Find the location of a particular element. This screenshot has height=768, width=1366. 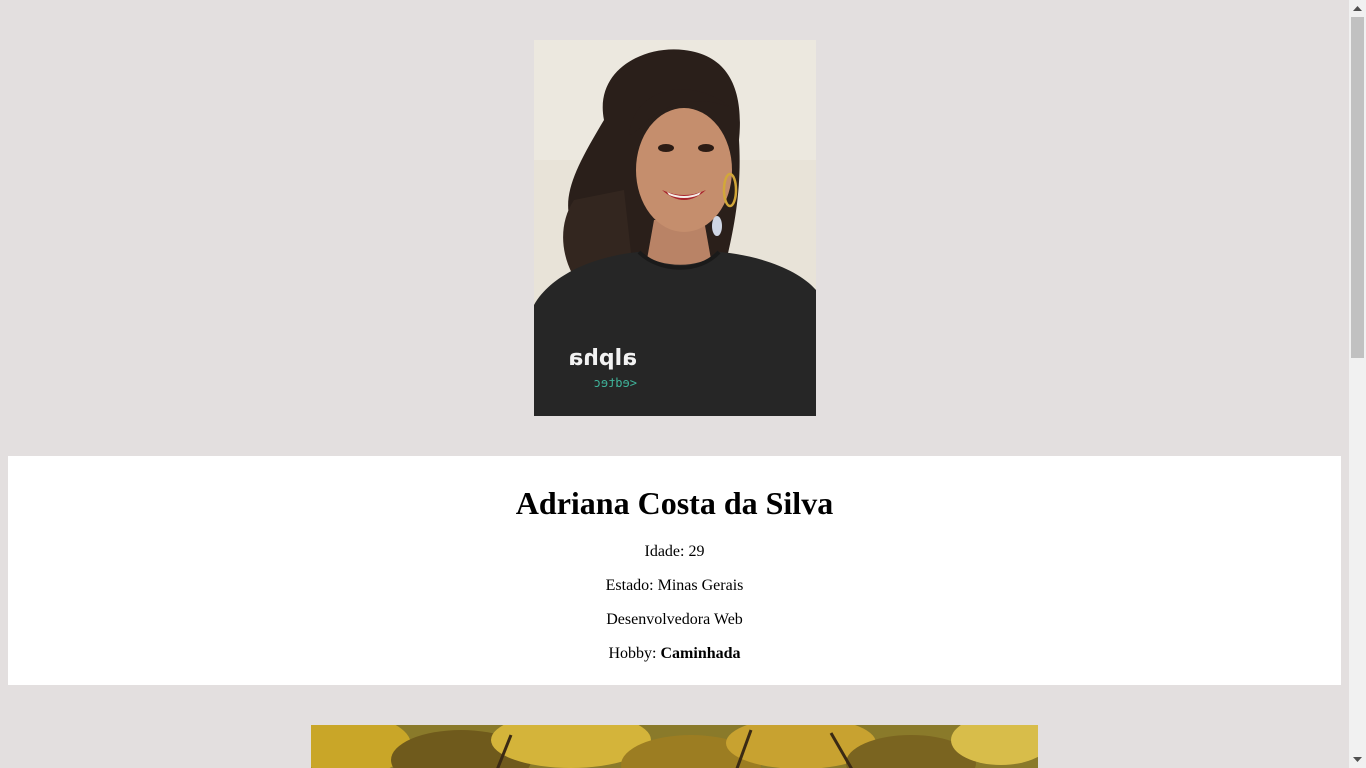

hobby-label: Hobby: is located at coordinates (634, 653).